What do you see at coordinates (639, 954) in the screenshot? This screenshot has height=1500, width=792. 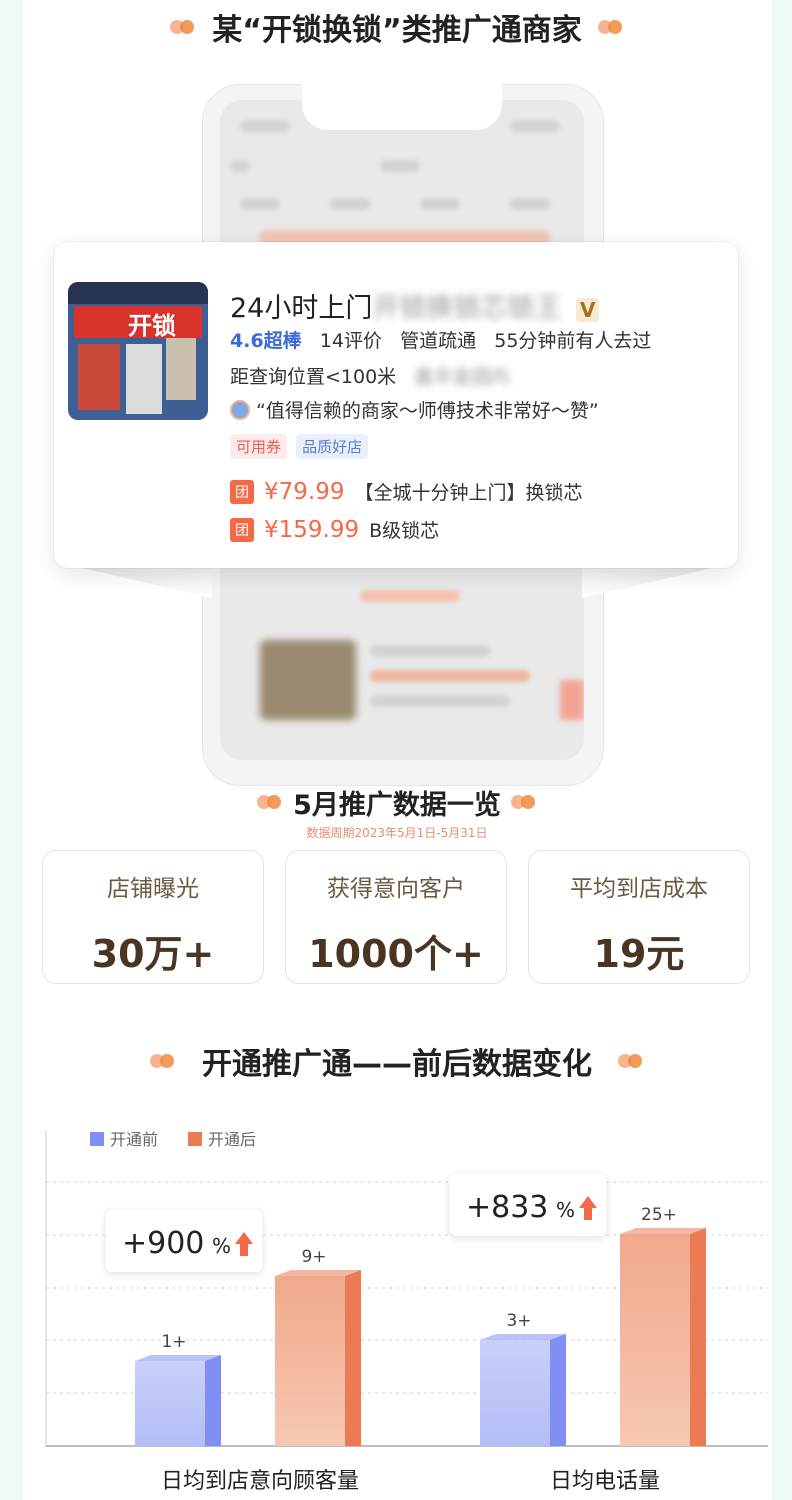 I see `stat-value: 19元` at bounding box center [639, 954].